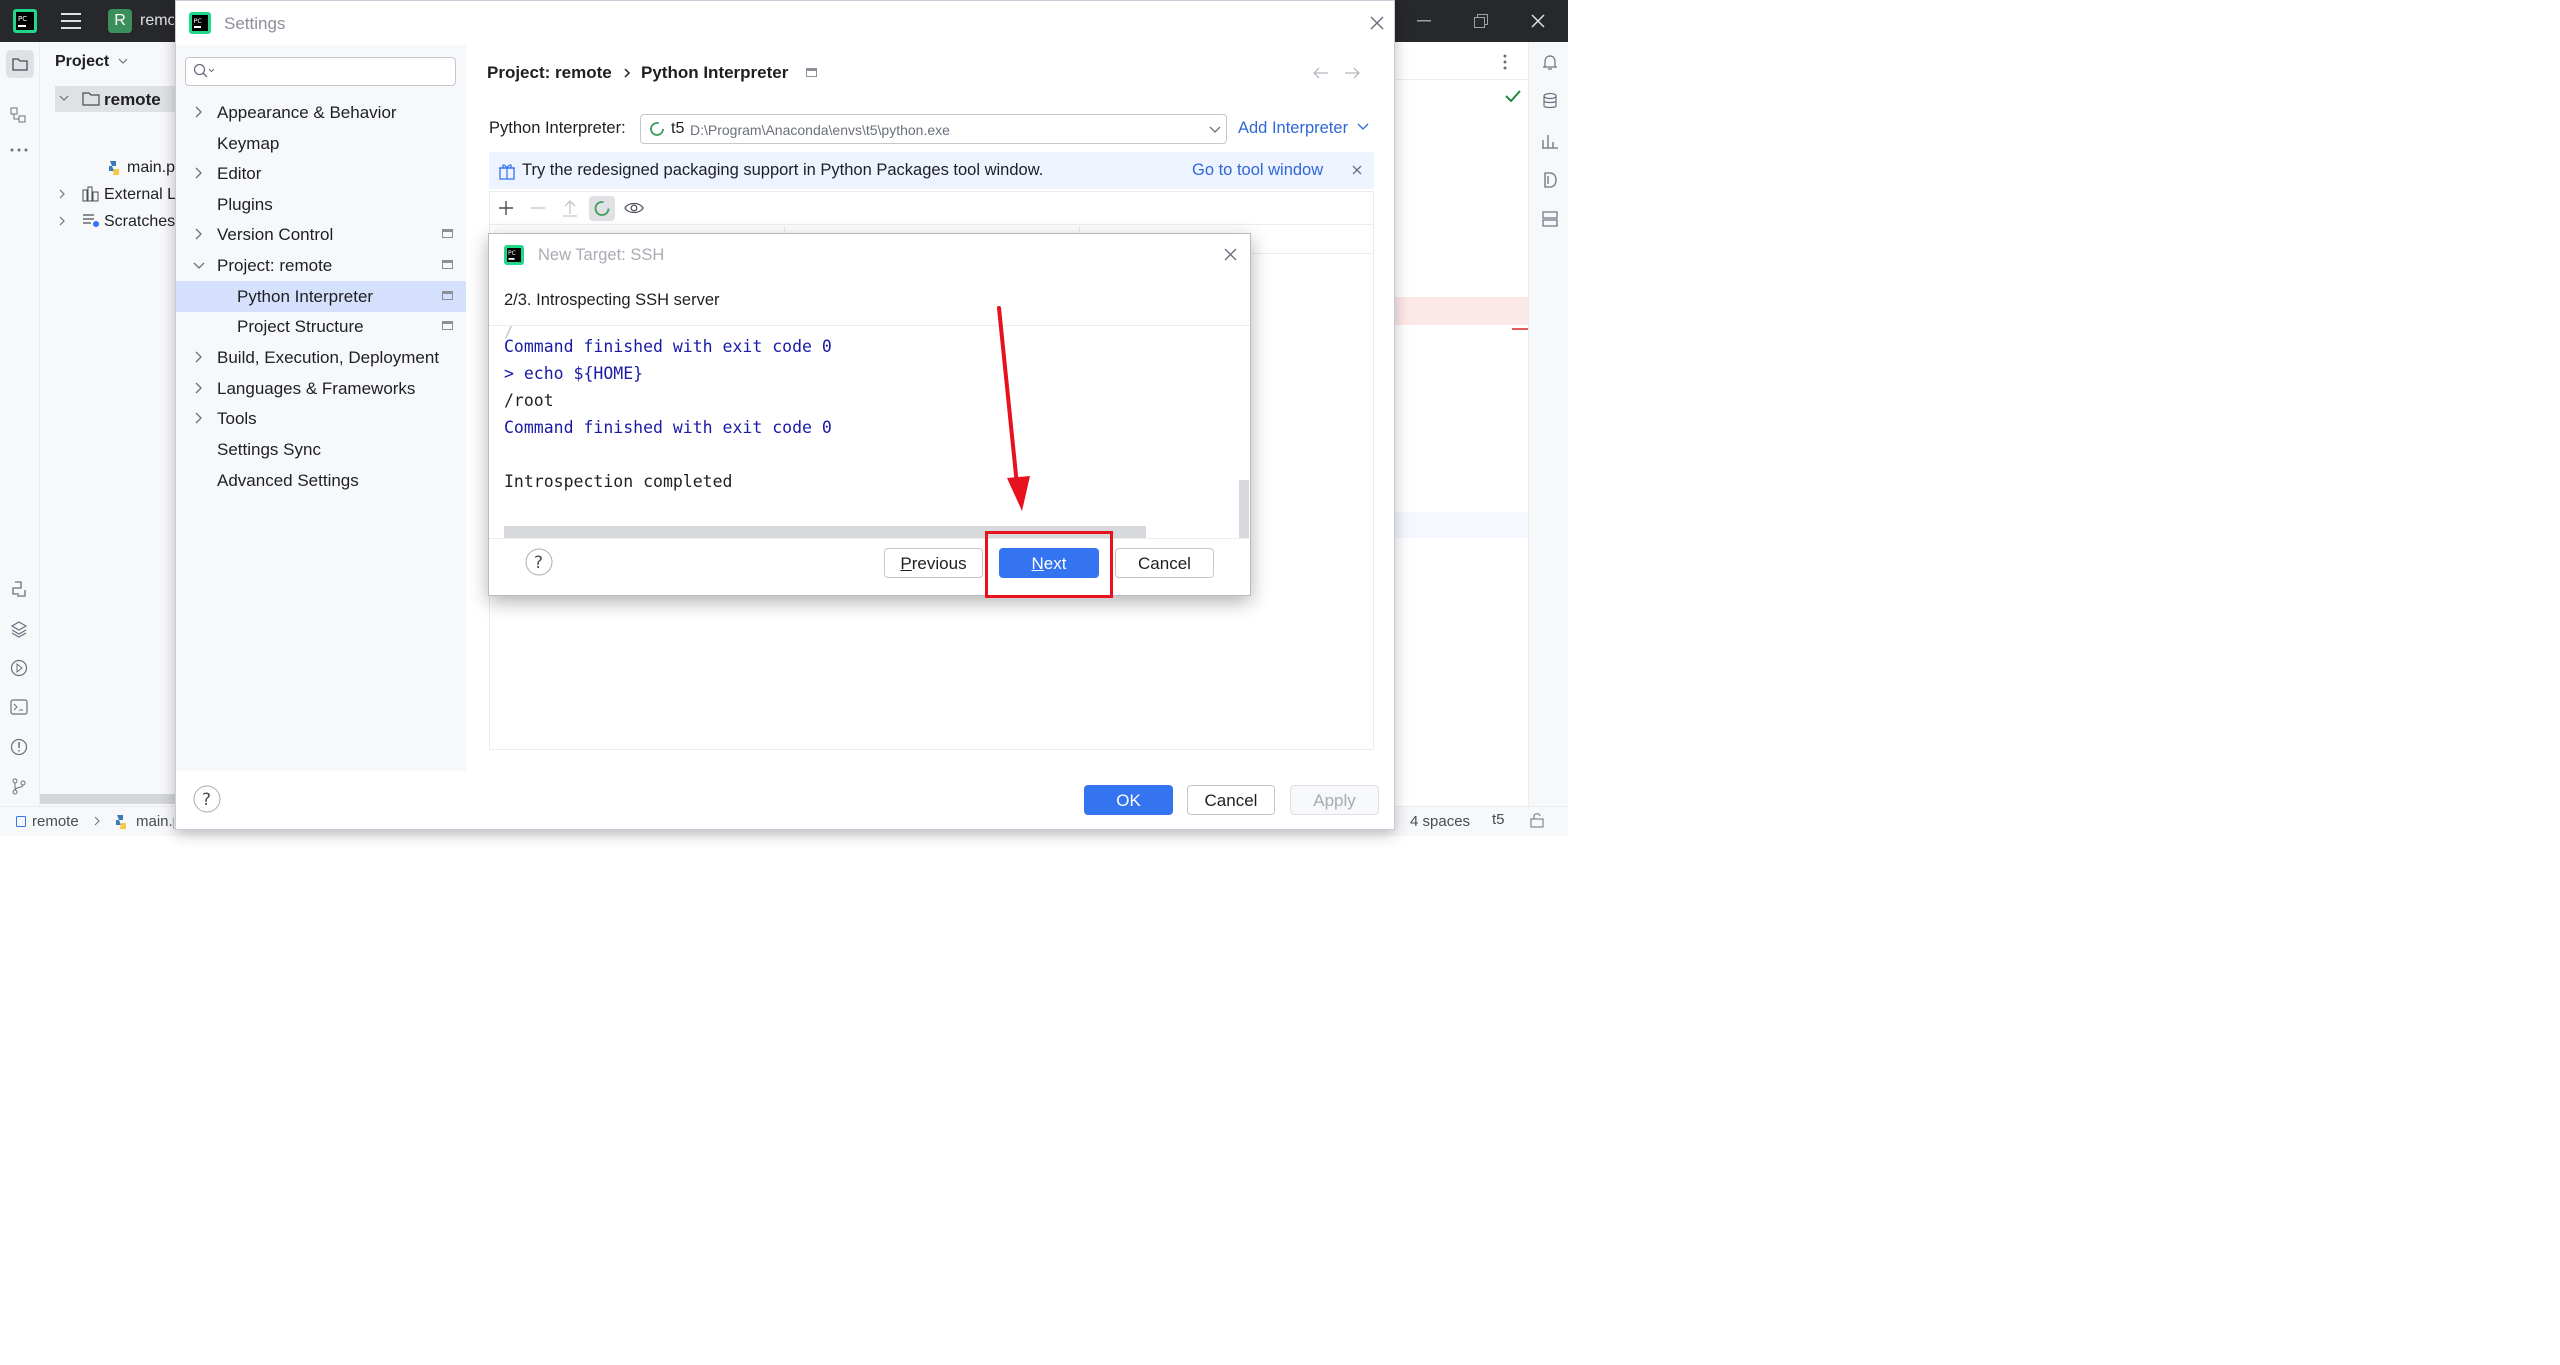  What do you see at coordinates (1440, 821) in the screenshot?
I see `indent-indicator: 4 spaces` at bounding box center [1440, 821].